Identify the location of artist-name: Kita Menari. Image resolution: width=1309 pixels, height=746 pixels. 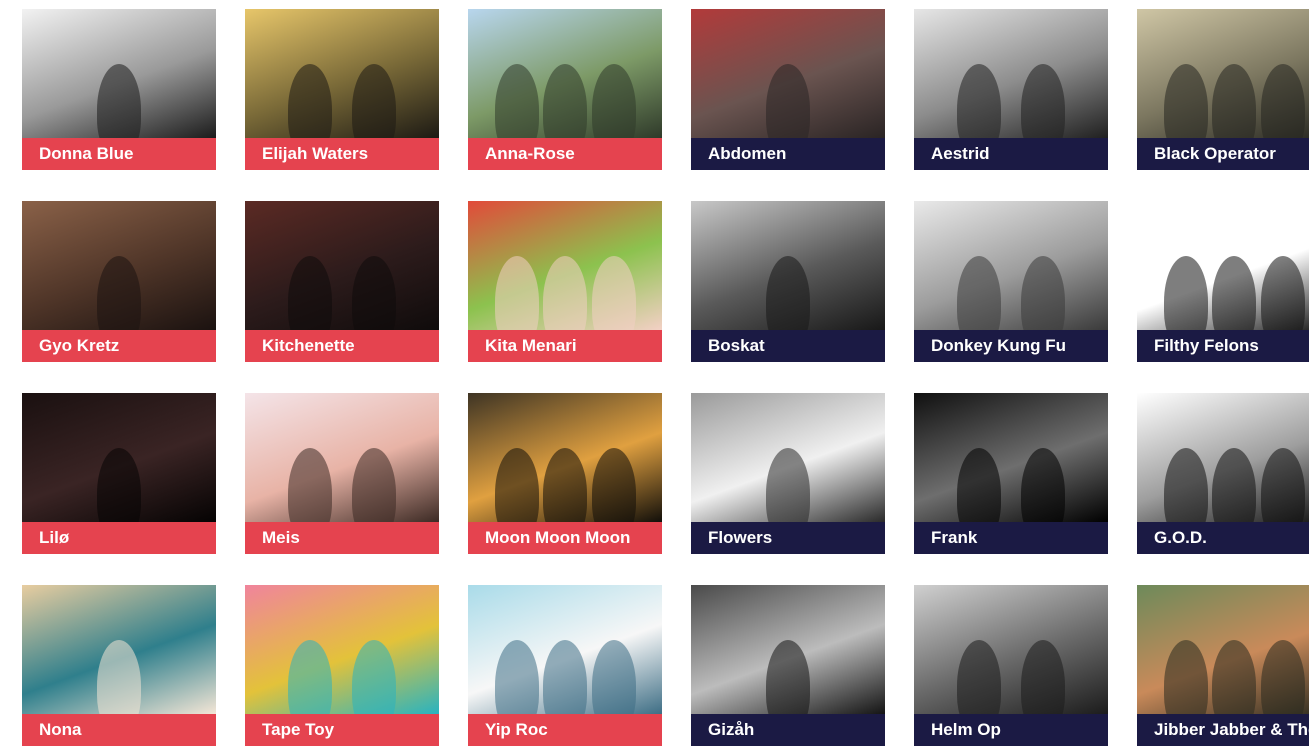
(565, 346).